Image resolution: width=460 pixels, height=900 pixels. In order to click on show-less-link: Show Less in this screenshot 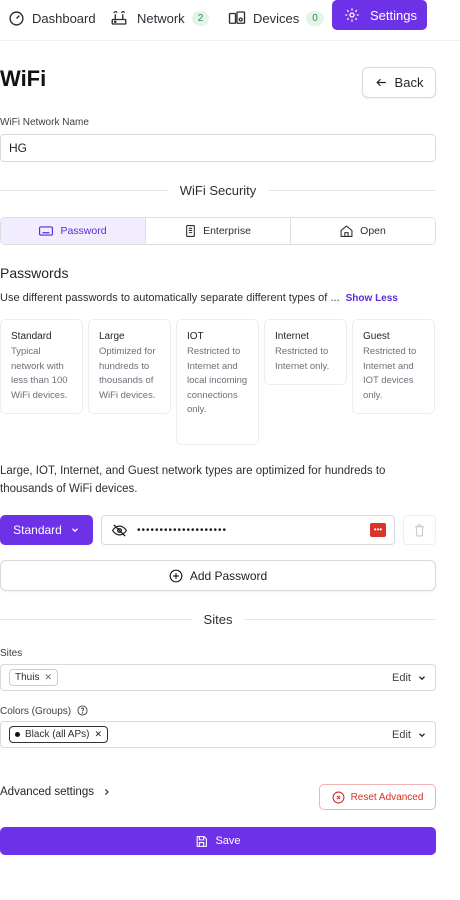, I will do `click(372, 298)`.